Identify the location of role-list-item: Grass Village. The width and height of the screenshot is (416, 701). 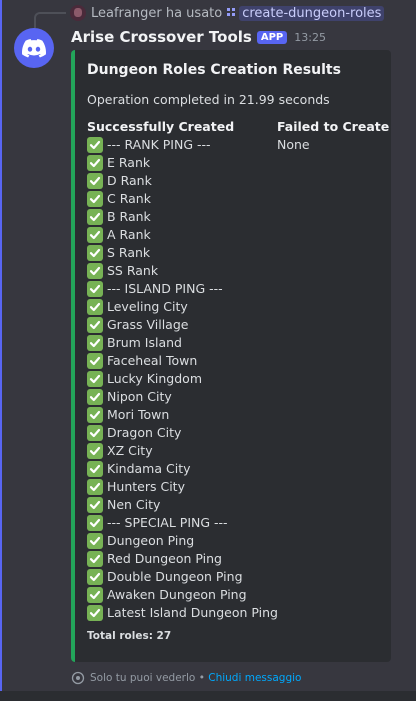
(180, 325).